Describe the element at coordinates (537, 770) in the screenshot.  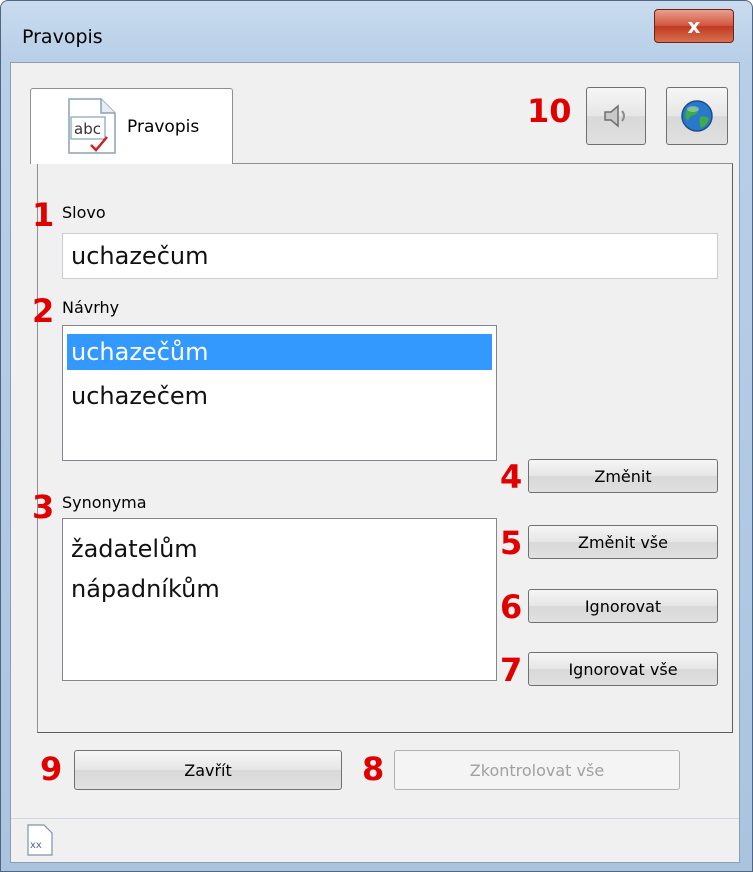
I see `check-all-button: Zkontrolovat vše` at that location.